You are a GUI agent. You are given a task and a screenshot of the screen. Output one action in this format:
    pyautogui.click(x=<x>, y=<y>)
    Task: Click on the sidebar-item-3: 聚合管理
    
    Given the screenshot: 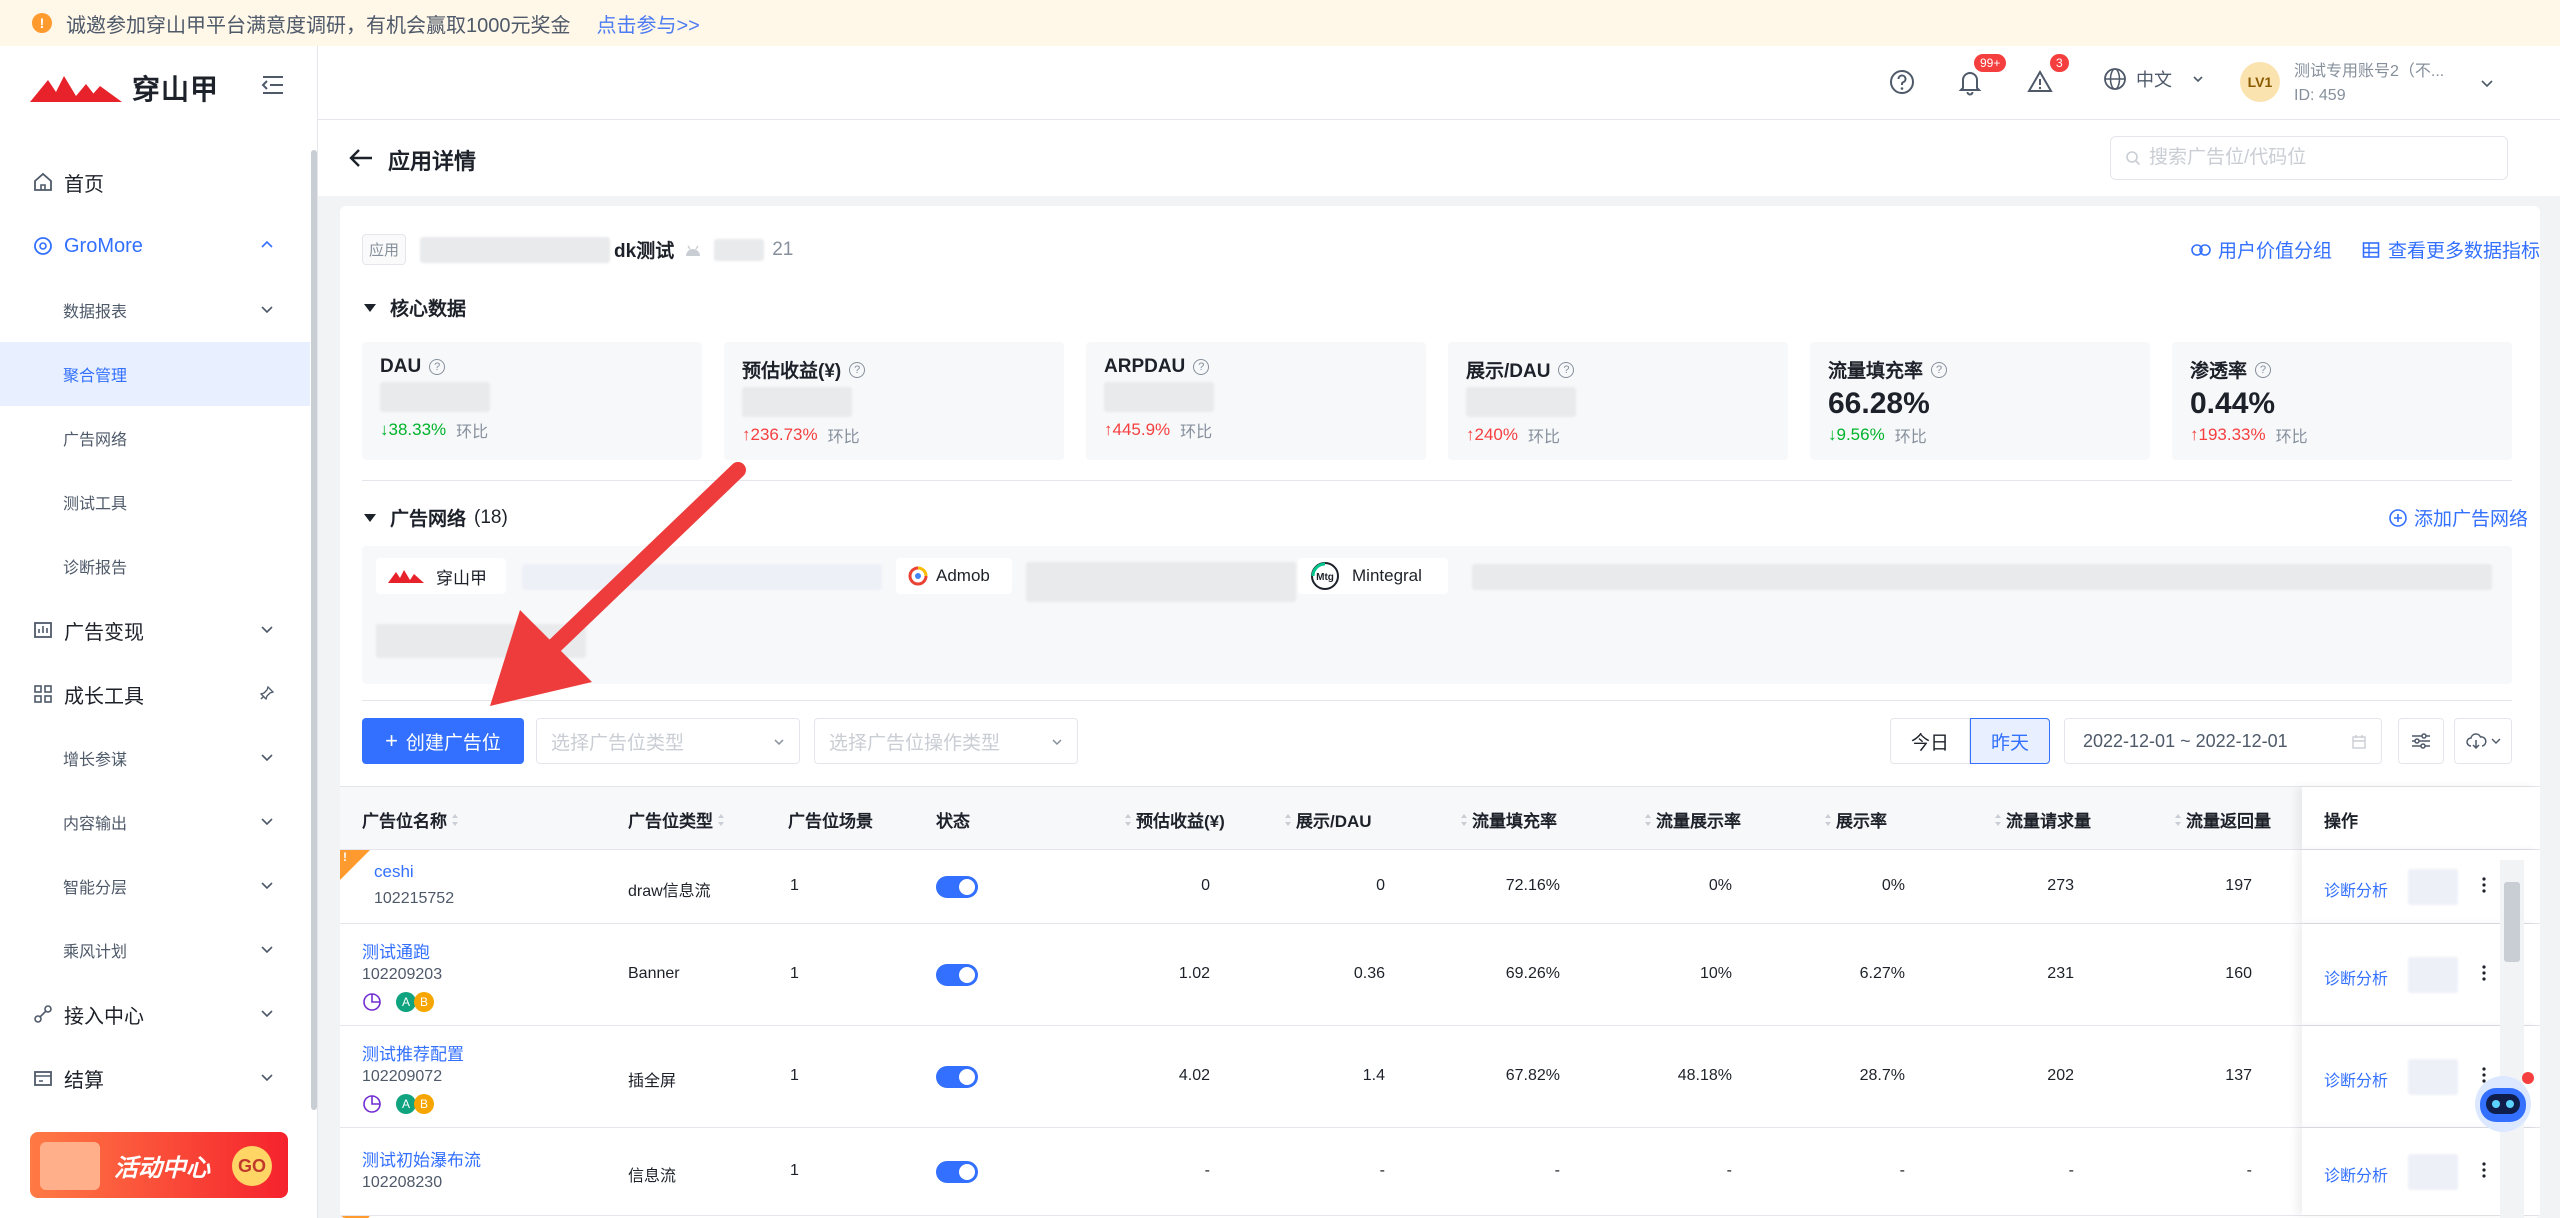 What is the action you would take?
    pyautogui.click(x=155, y=374)
    